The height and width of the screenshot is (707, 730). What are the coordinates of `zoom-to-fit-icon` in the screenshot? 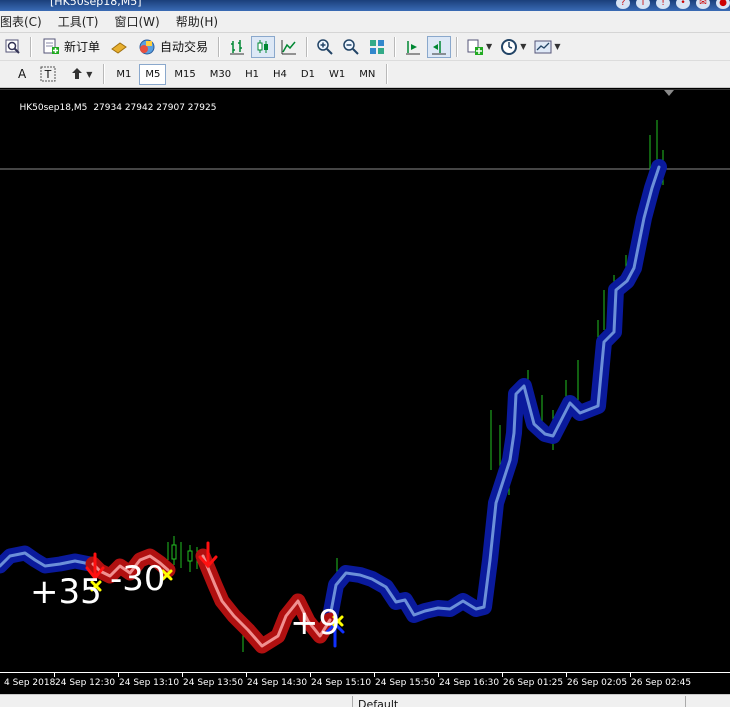 It's located at (13, 47).